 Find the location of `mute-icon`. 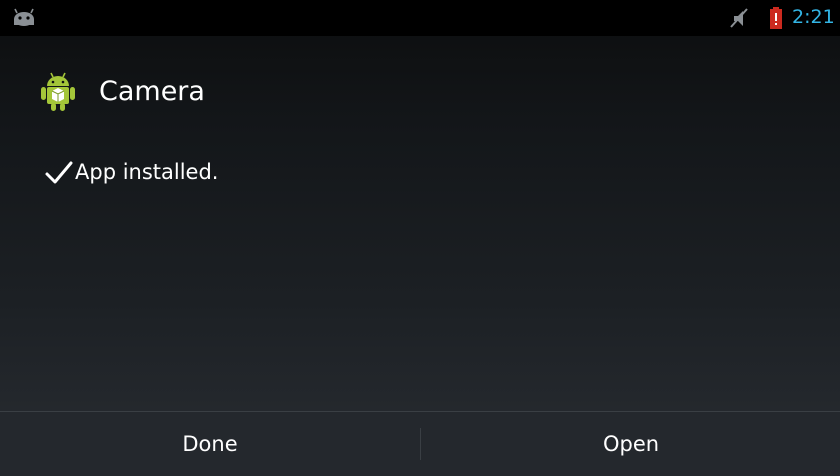

mute-icon is located at coordinates (739, 18).